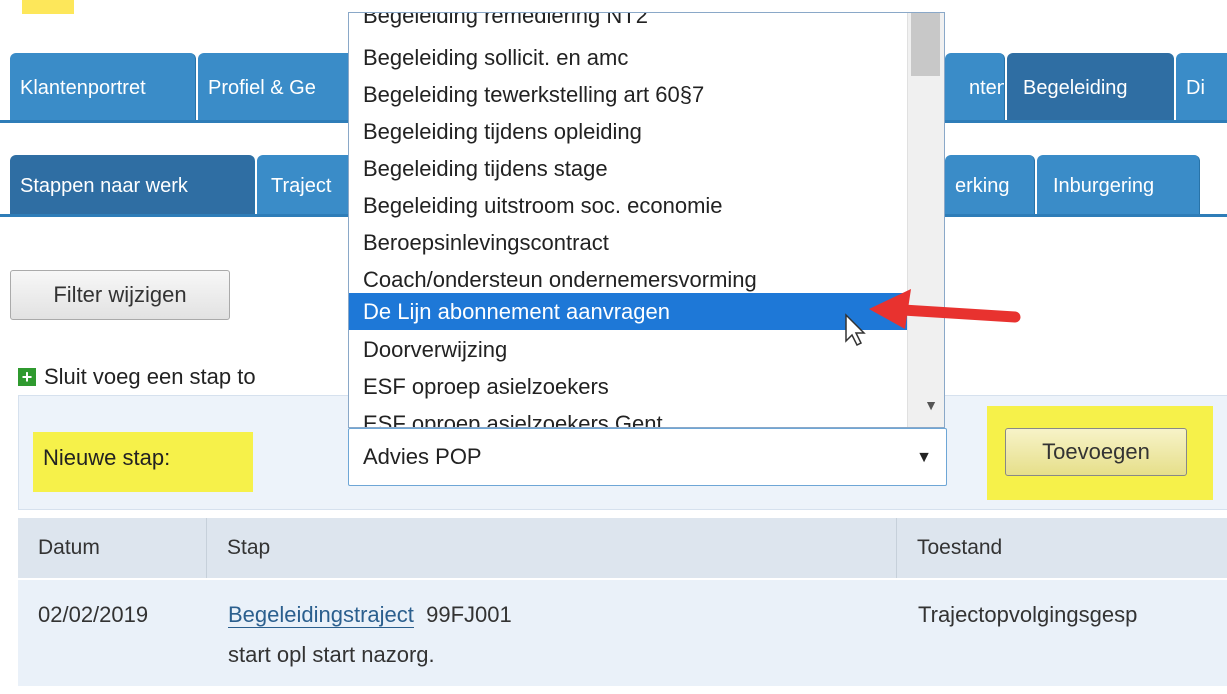  I want to click on new-step-selected-value: Advies POP, so click(422, 456).